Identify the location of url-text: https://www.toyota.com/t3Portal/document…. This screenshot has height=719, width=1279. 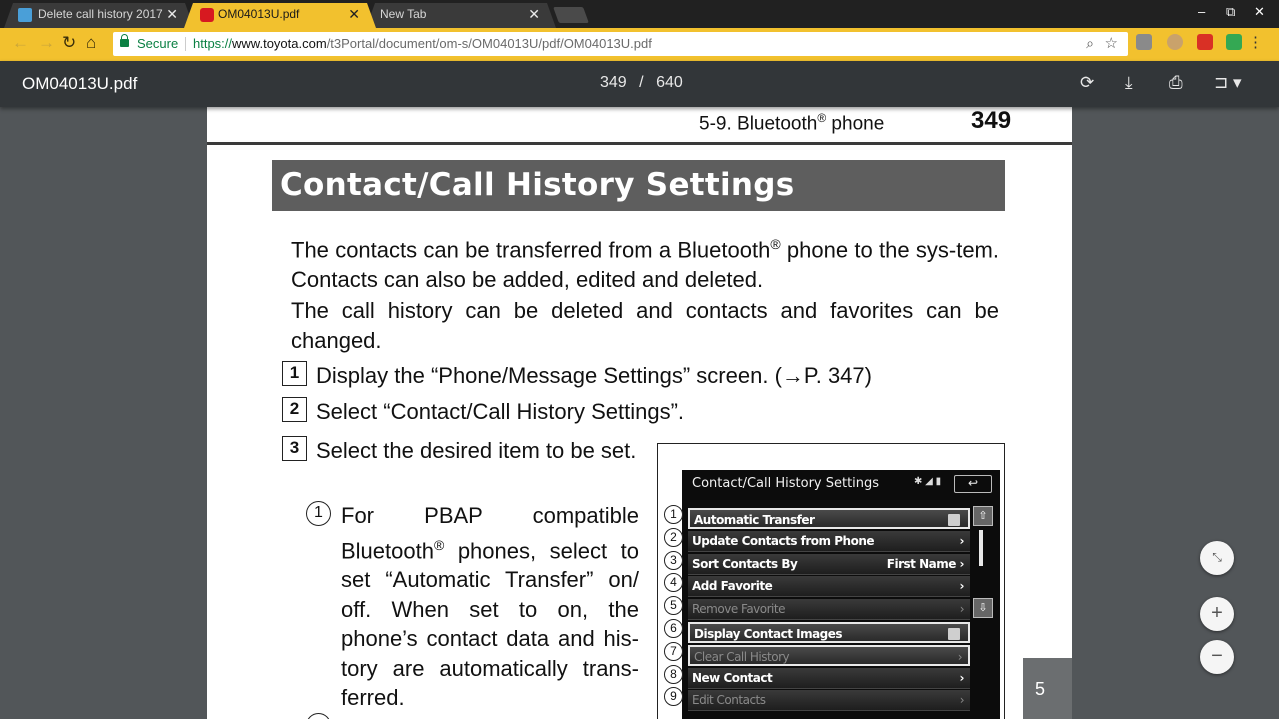
(422, 43).